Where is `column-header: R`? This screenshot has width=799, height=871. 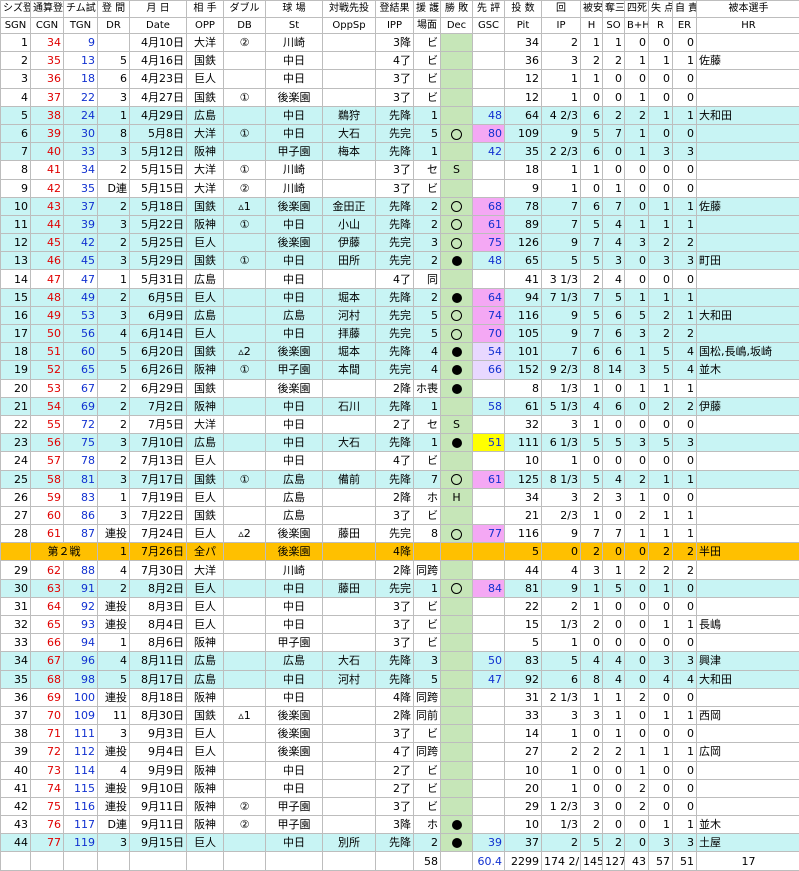 column-header: R is located at coordinates (661, 25).